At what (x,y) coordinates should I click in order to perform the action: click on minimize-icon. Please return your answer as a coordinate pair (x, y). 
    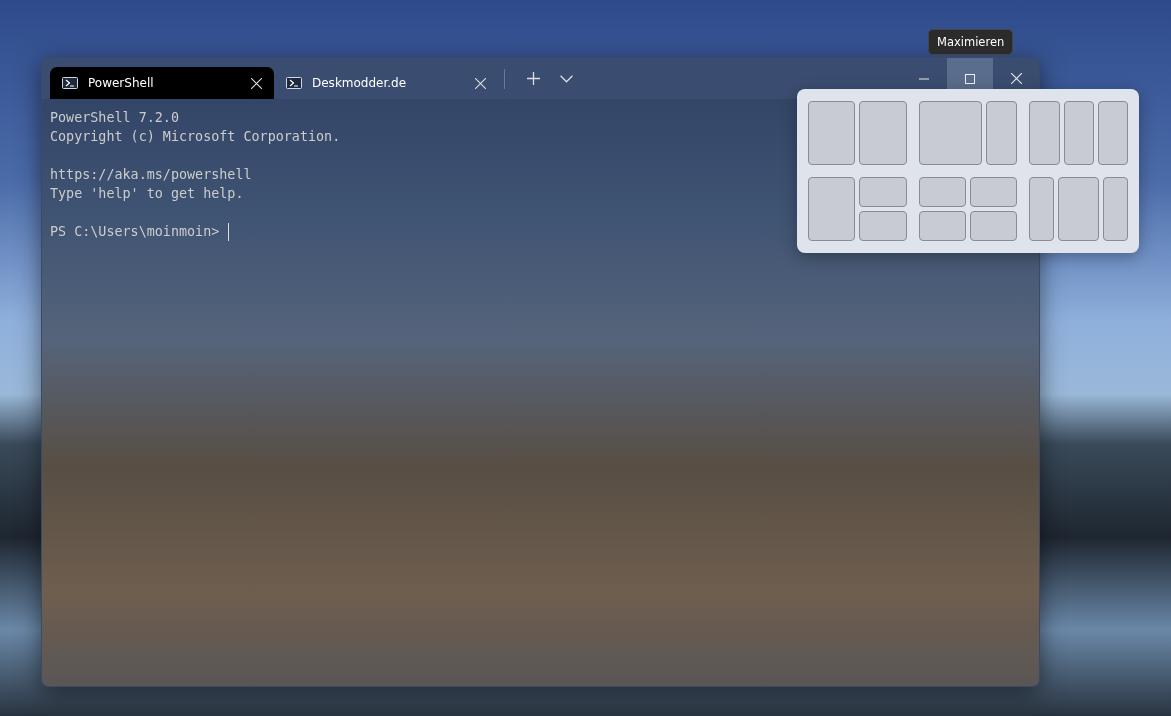
    Looking at the image, I should click on (924, 78).